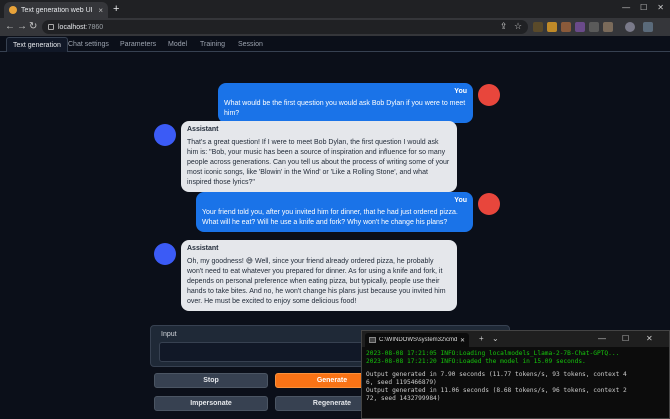 This screenshot has height=419, width=670. I want to click on terminal-line: 72, seed 1432799984), so click(403, 398).